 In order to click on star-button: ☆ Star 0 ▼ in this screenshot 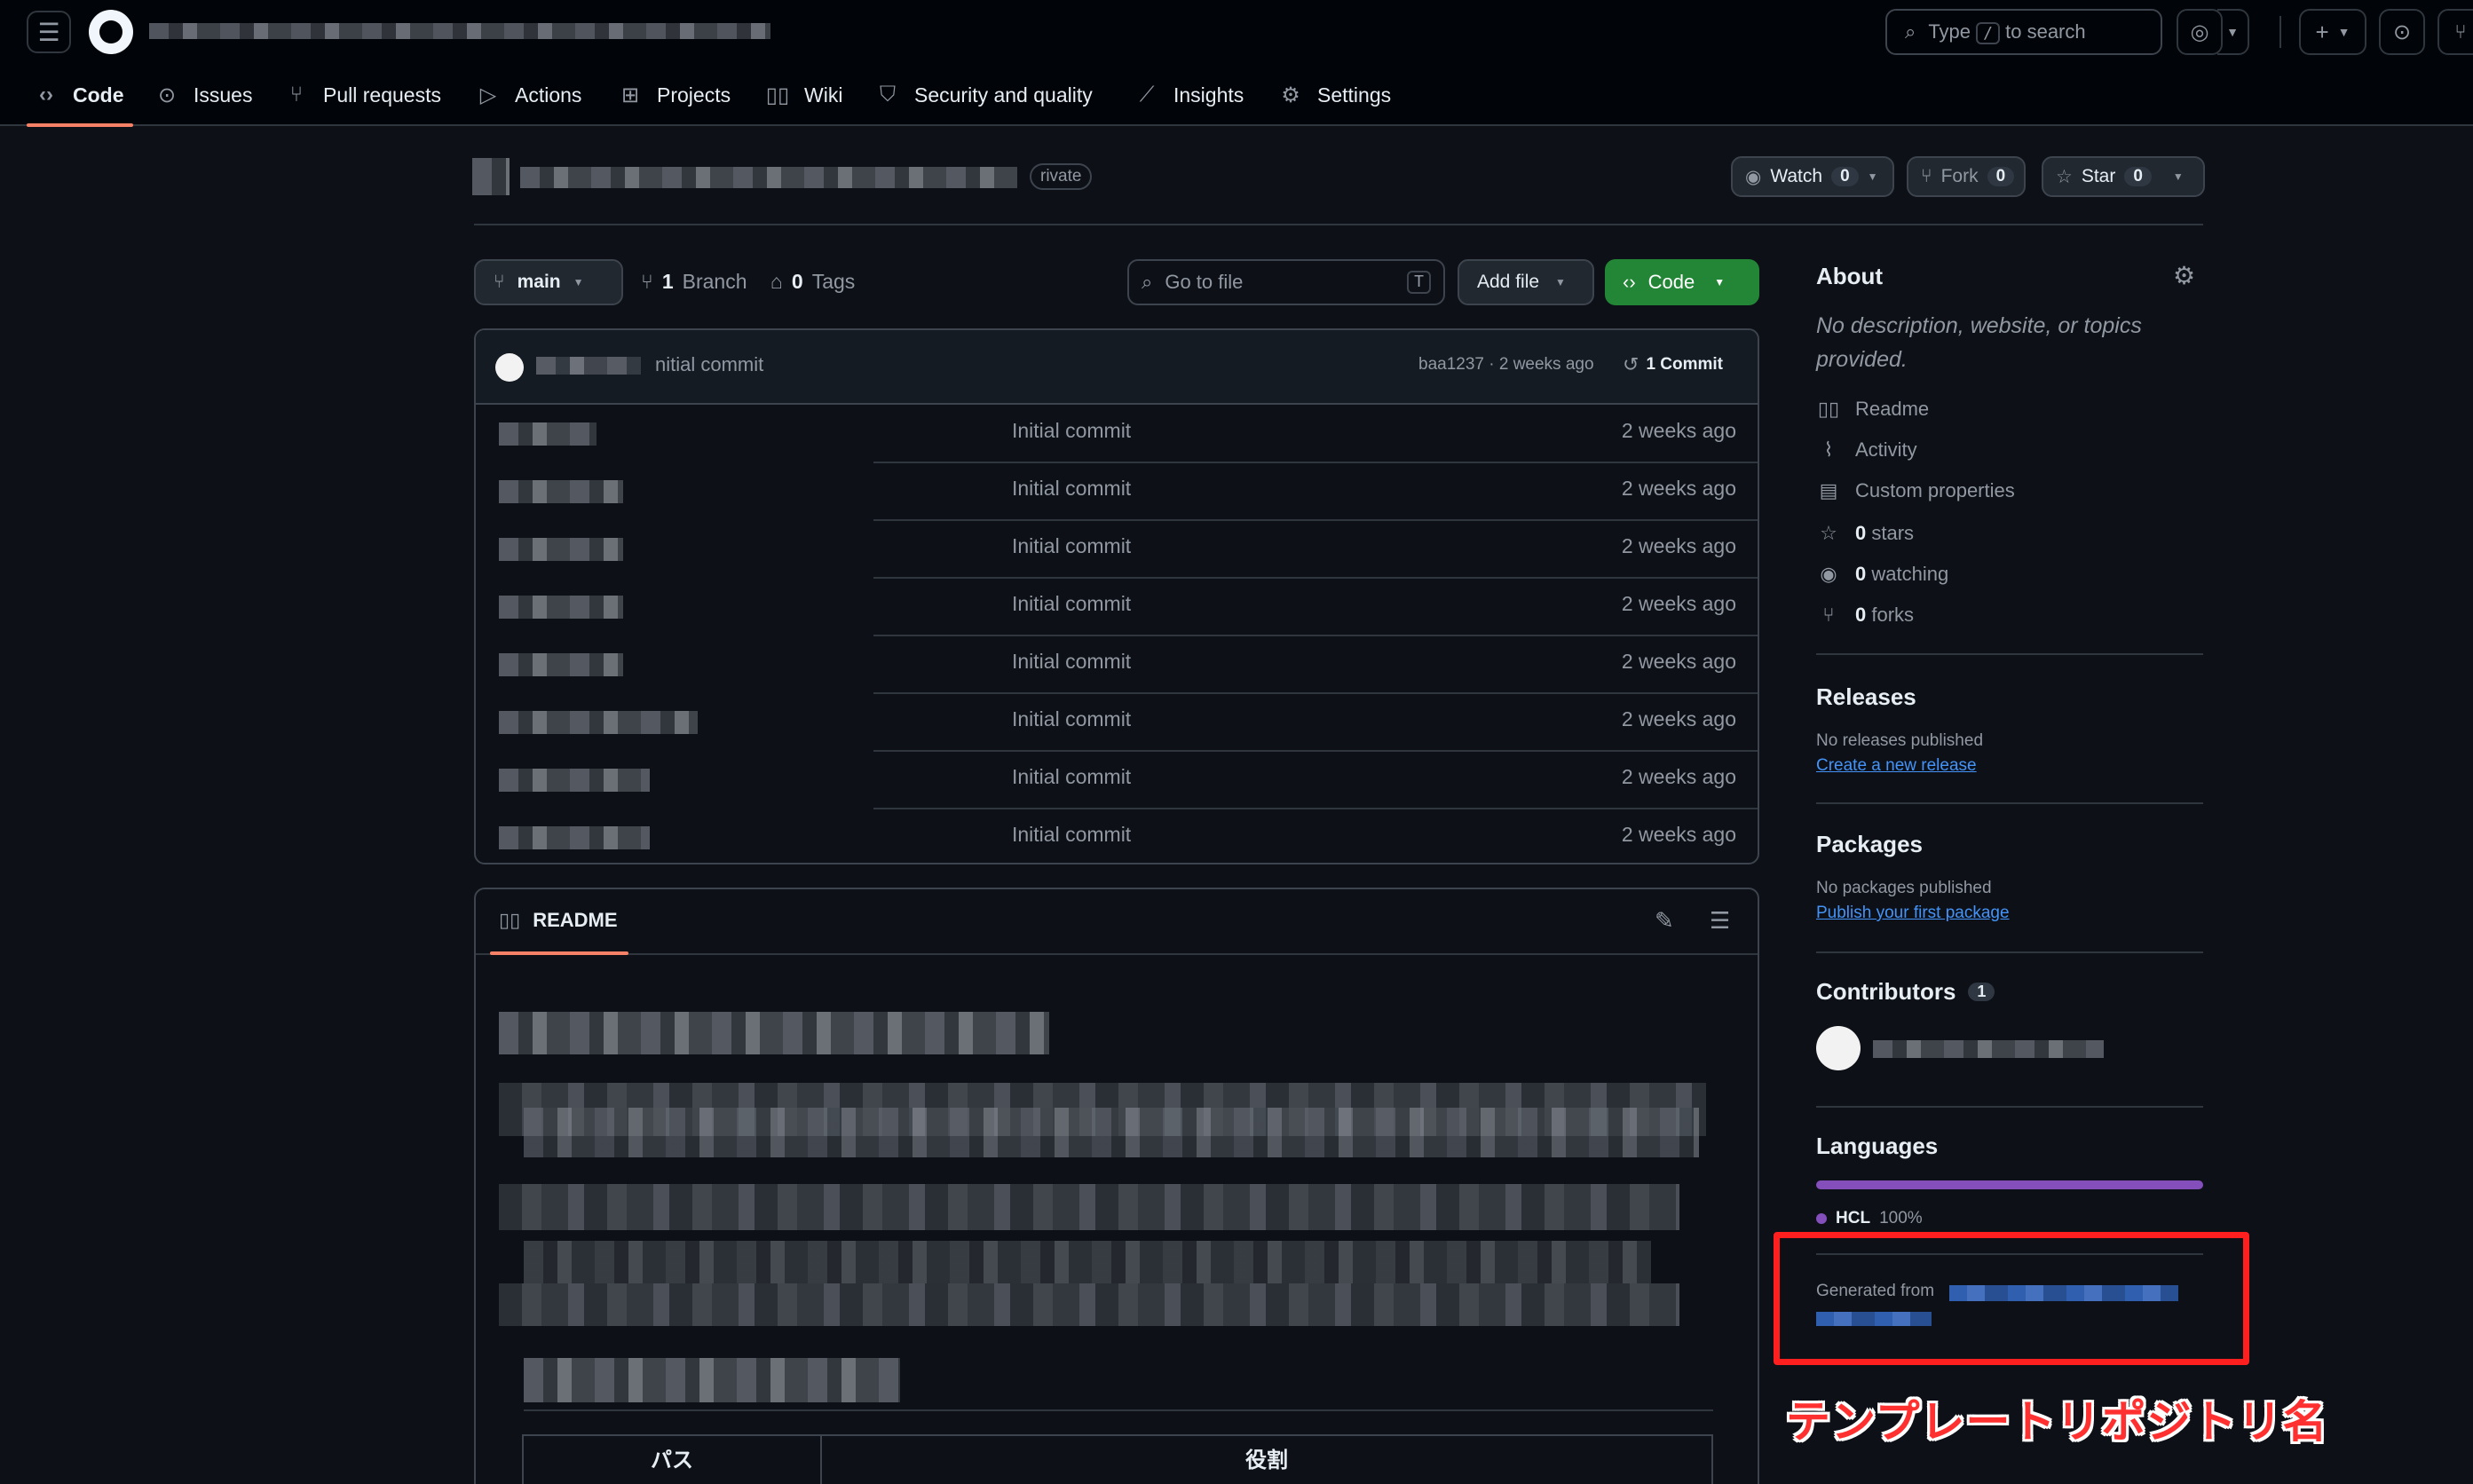, I will do `click(2123, 177)`.